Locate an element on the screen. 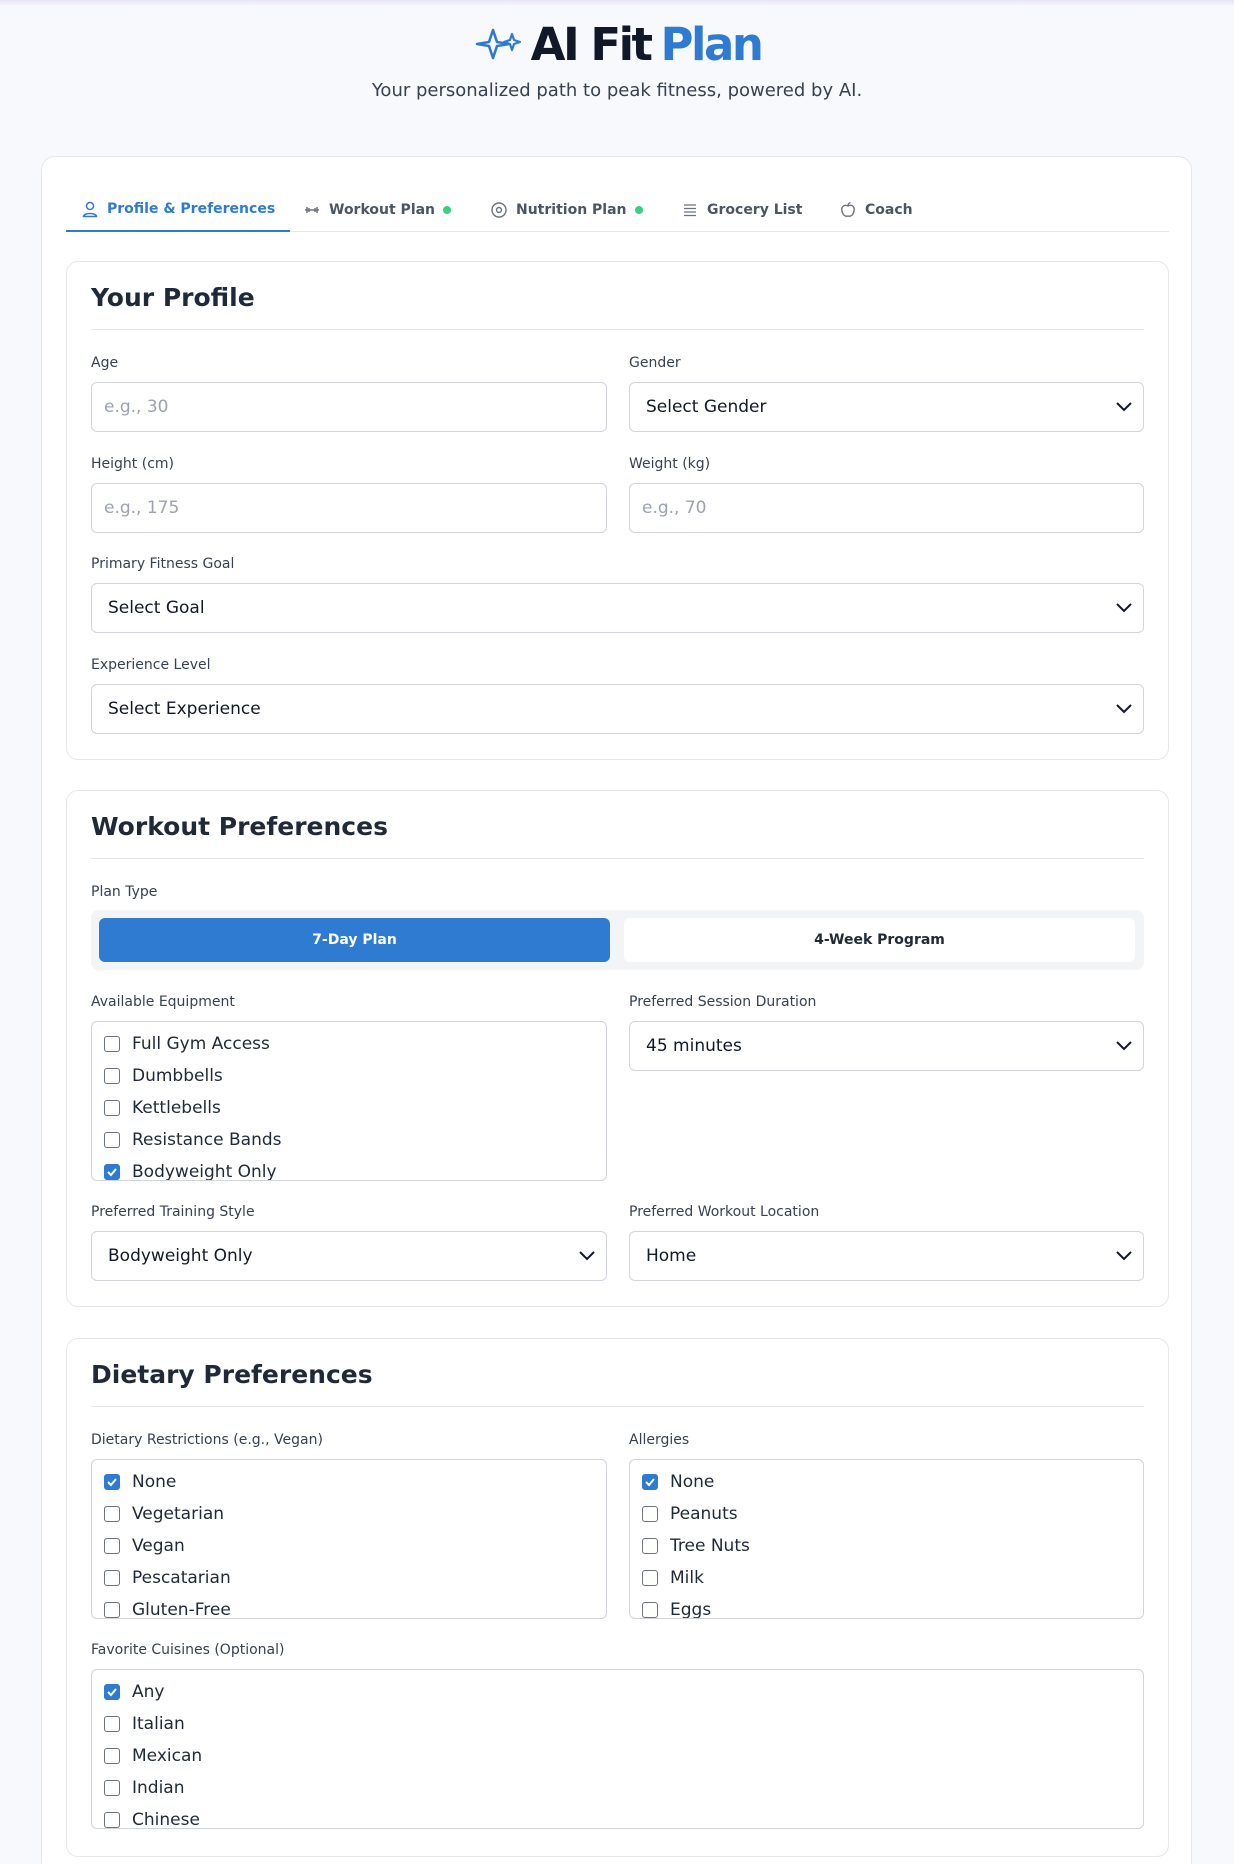 This screenshot has height=1864, width=1234. checkbox-option: Eggs is located at coordinates (677, 1608).